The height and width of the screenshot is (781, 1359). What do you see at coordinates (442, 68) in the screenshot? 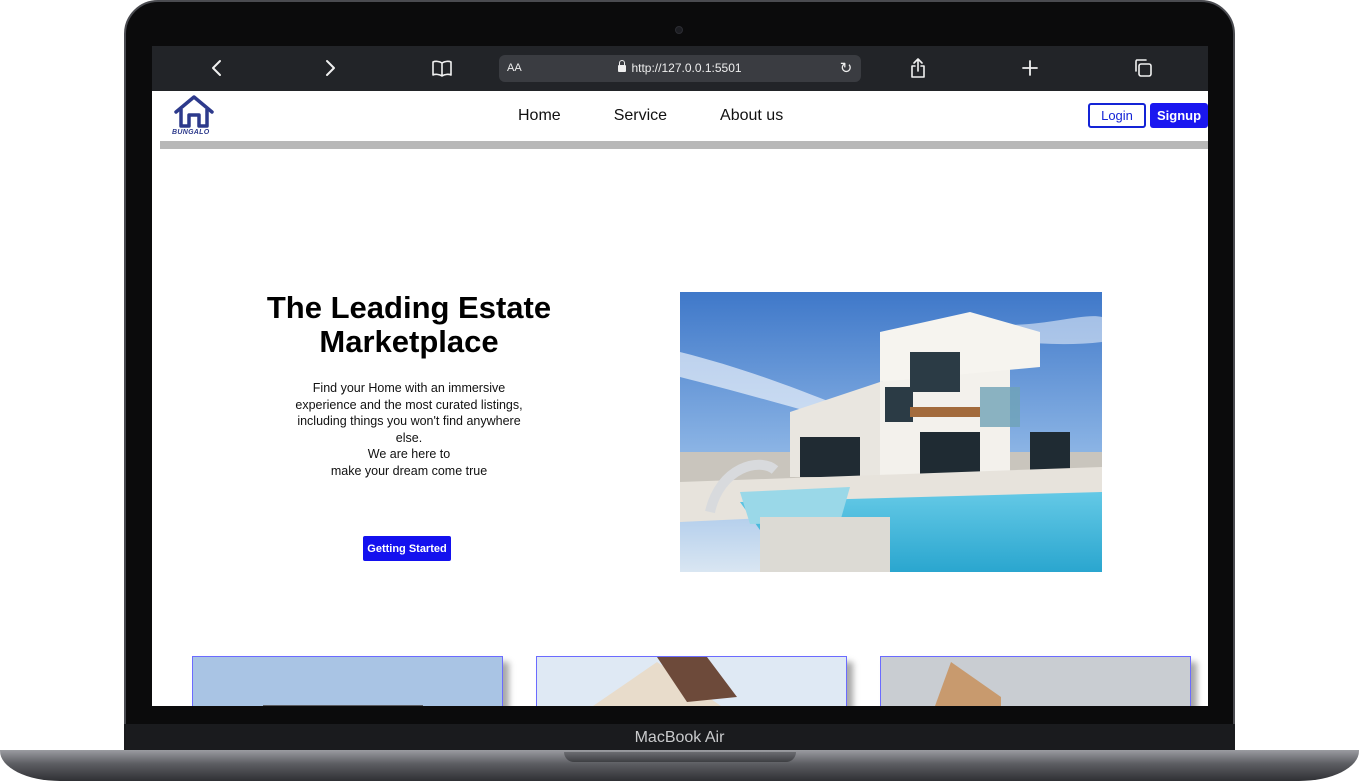
I see `bookmarks-icon` at bounding box center [442, 68].